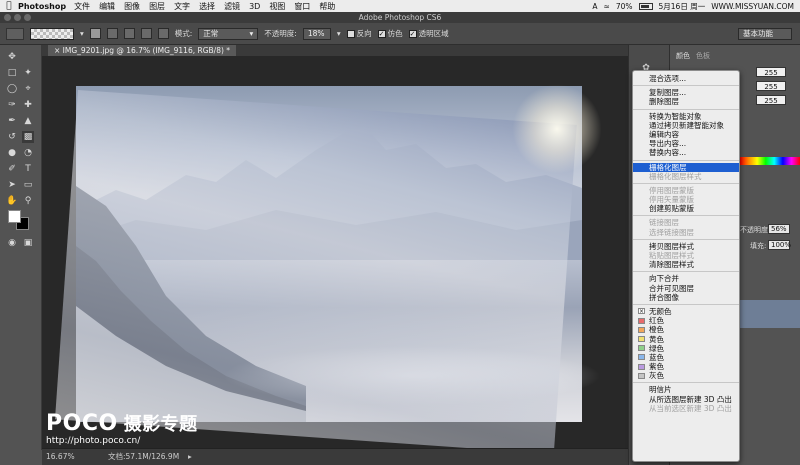 This screenshot has width=800, height=465. Describe the element at coordinates (771, 100) in the screenshot. I see `blue-value-field: 255` at that location.